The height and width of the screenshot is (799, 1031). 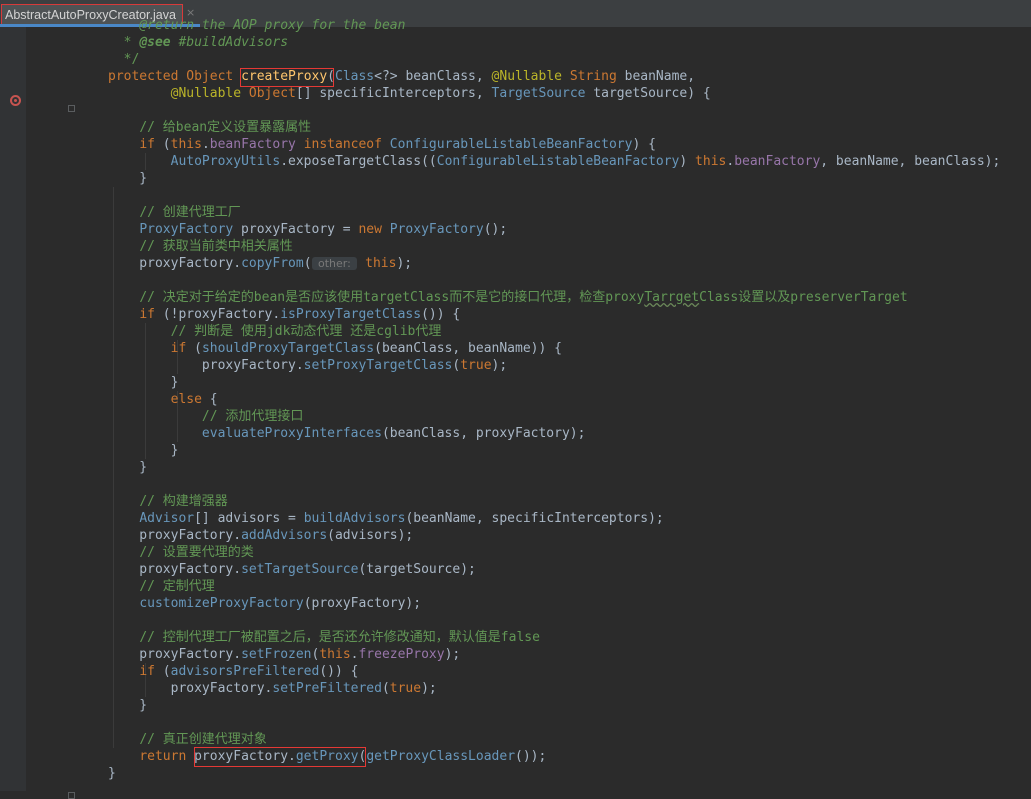 What do you see at coordinates (186, 229) in the screenshot?
I see `code-token: ProxyFactory` at bounding box center [186, 229].